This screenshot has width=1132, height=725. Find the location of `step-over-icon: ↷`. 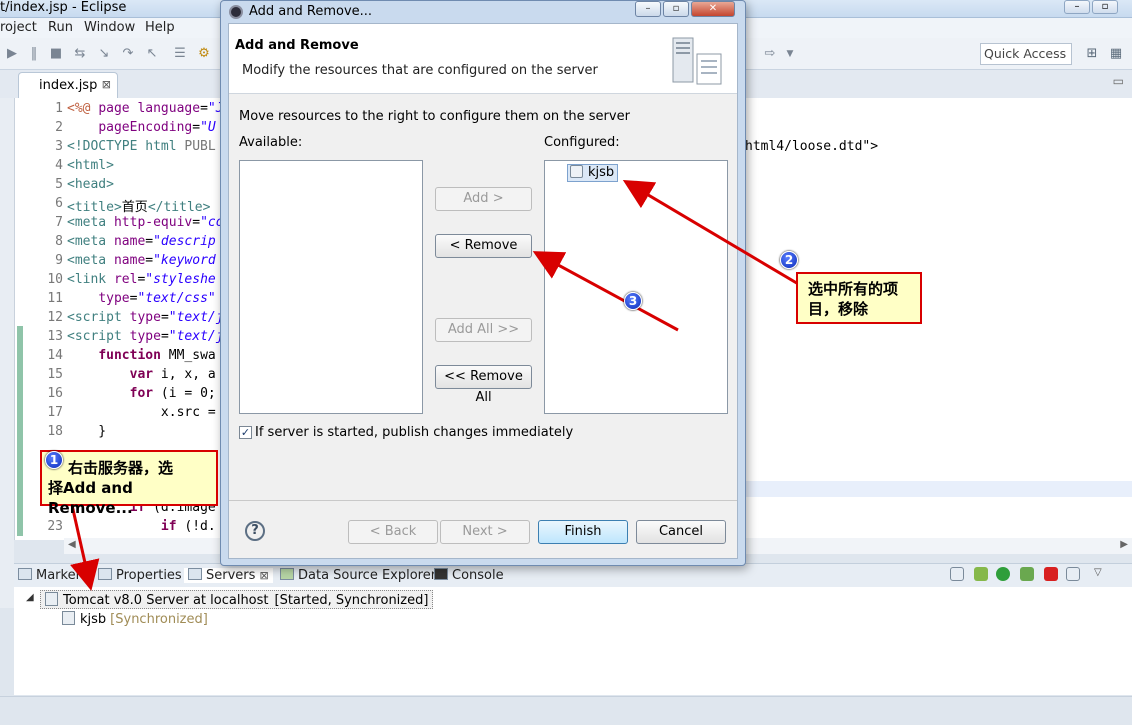

step-over-icon: ↷ is located at coordinates (128, 54).